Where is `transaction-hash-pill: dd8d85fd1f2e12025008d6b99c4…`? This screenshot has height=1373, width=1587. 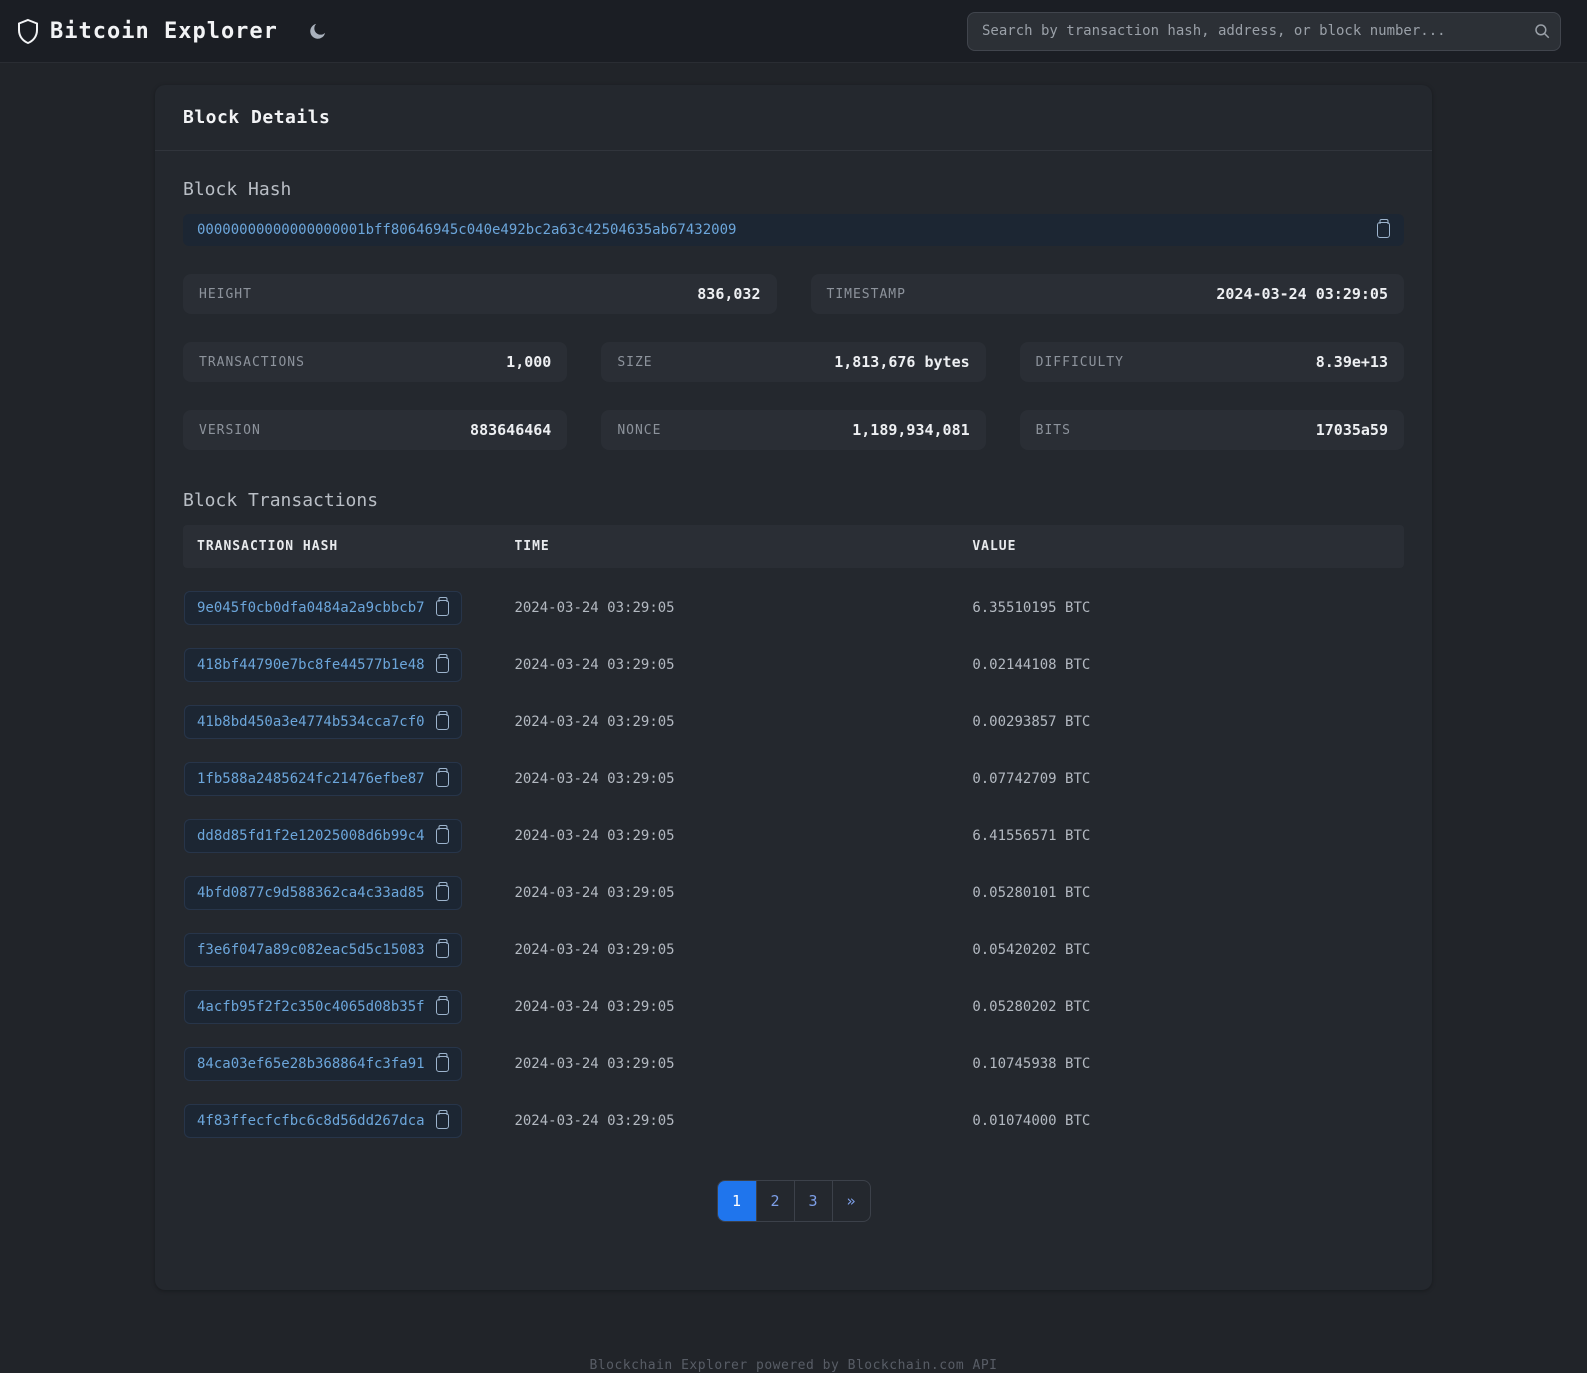
transaction-hash-pill: dd8d85fd1f2e12025008d6b99c4… is located at coordinates (323, 836).